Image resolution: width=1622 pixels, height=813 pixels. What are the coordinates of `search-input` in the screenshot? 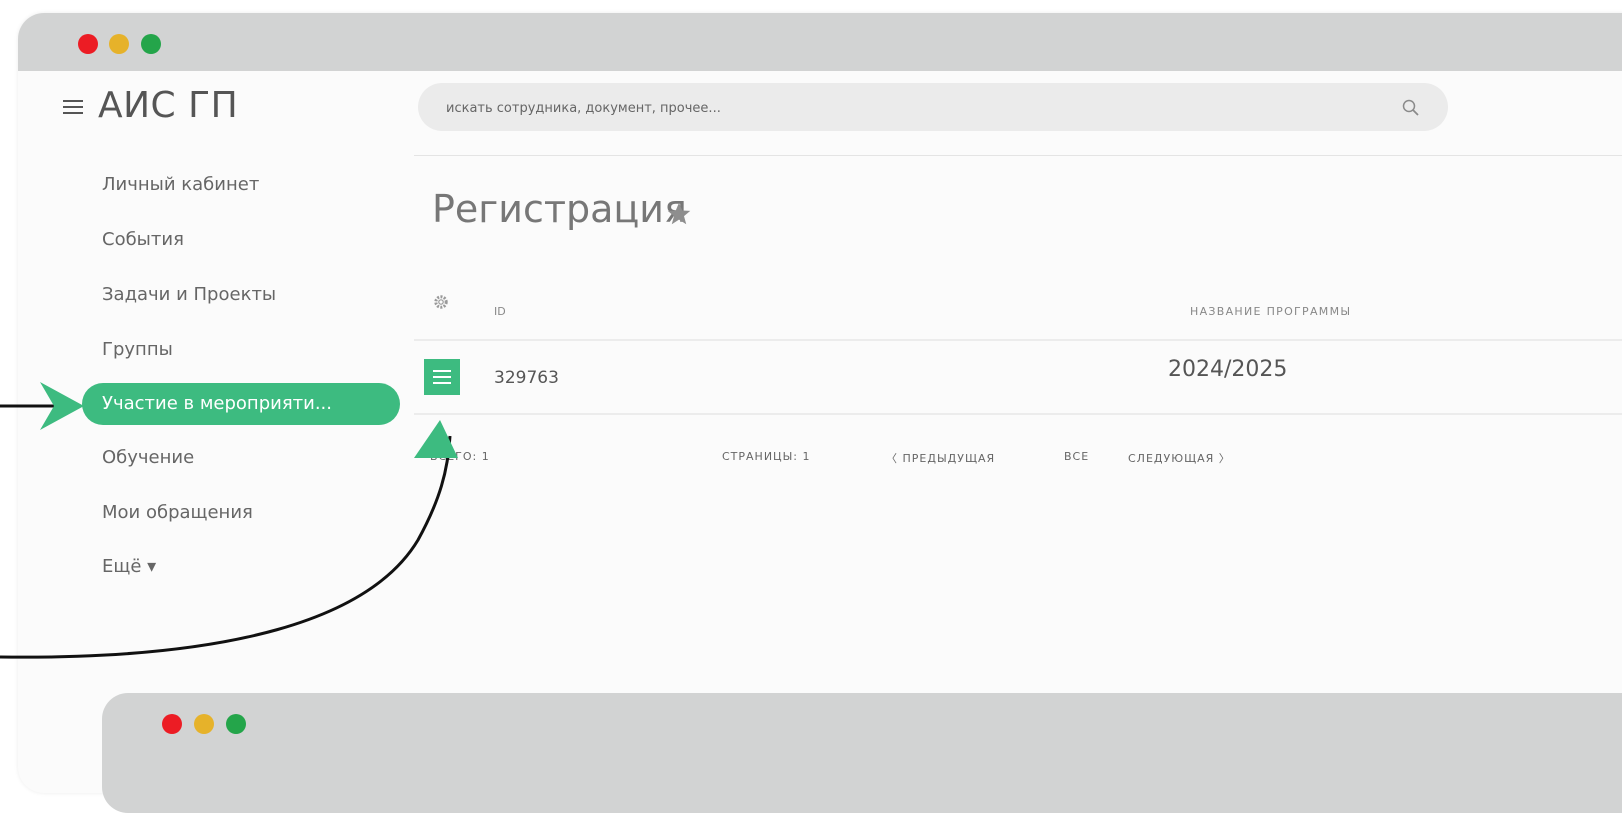 It's located at (896, 108).